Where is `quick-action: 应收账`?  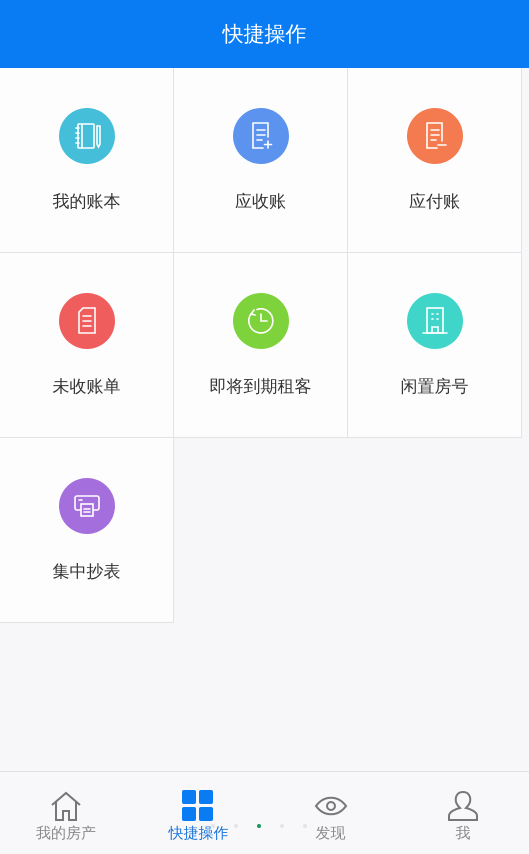
quick-action: 应收账 is located at coordinates (261, 160).